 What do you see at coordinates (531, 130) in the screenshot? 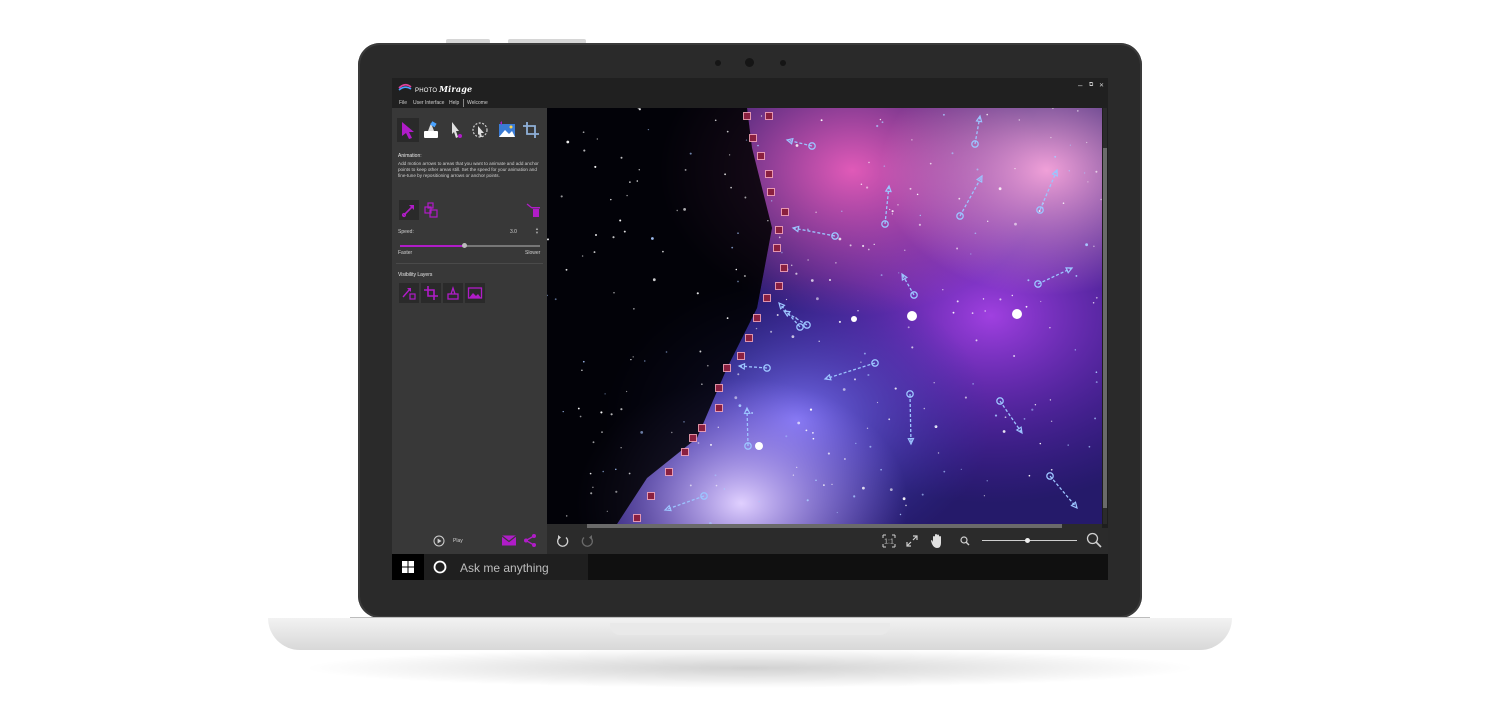
I see `crop-tool-button` at bounding box center [531, 130].